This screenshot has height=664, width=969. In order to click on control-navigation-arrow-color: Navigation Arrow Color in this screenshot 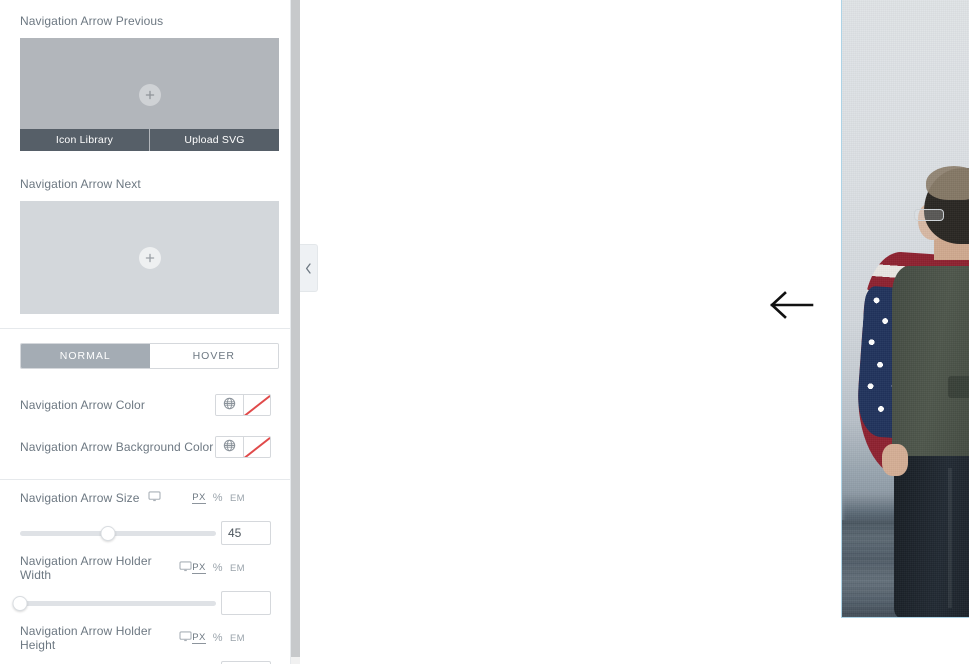, I will do `click(145, 405)`.